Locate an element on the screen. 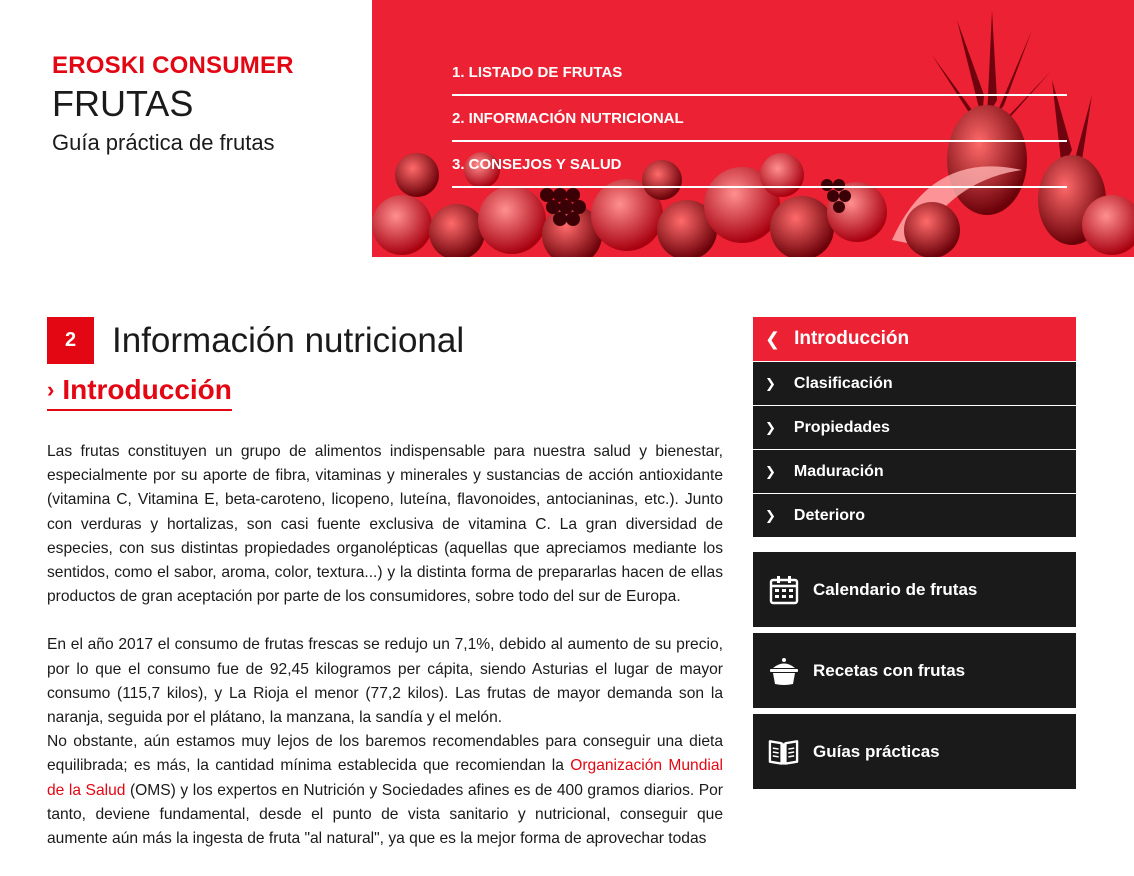  sidebar-item-label: Introducción is located at coordinates (852, 338).